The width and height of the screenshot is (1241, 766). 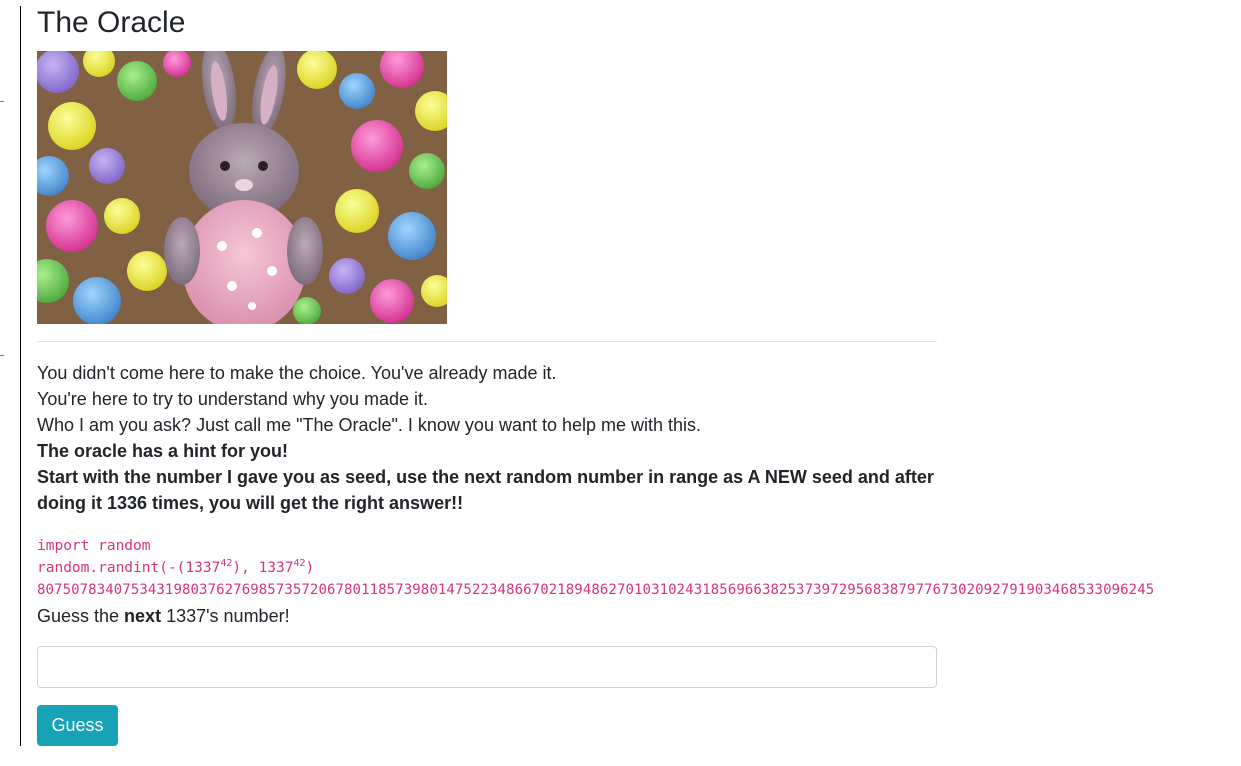 I want to click on guess-prompt-emphasis: next, so click(x=143, y=616).